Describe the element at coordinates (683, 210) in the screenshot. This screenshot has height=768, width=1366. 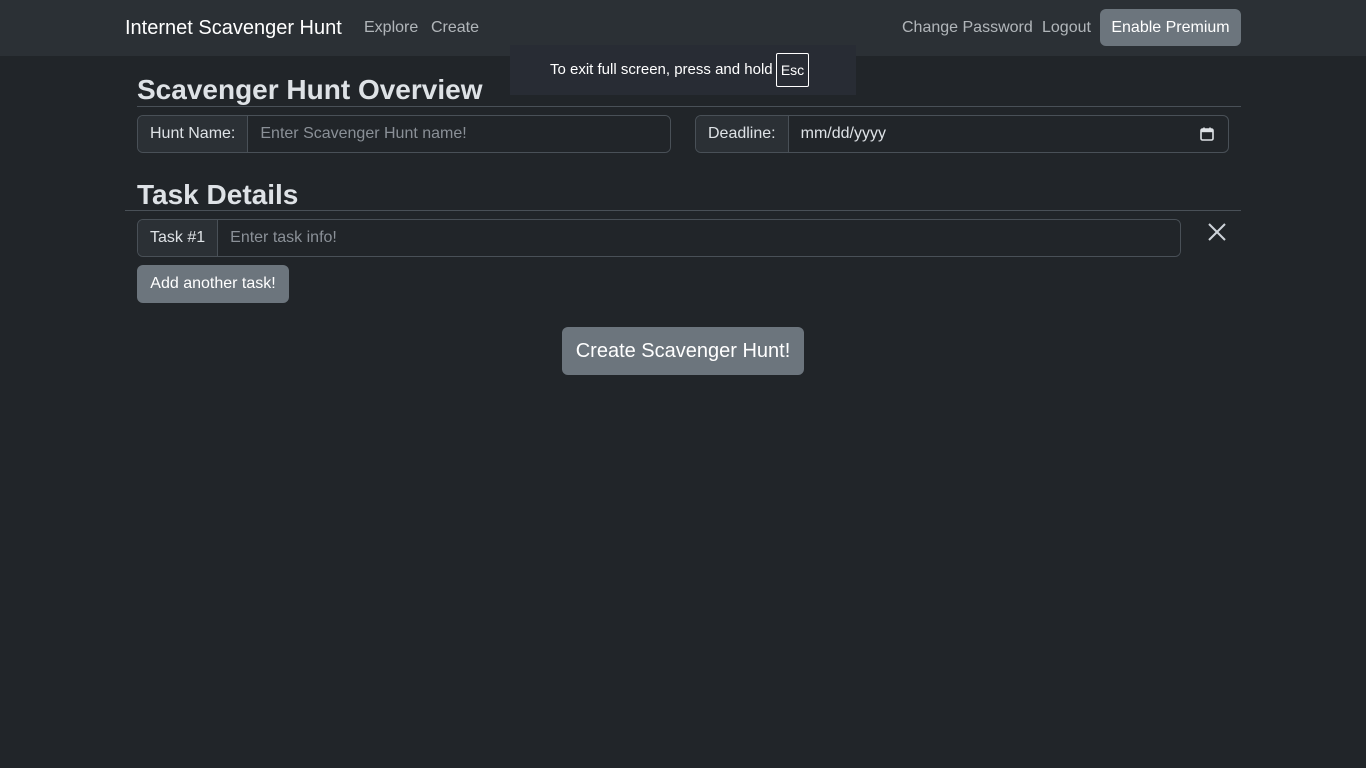
I see `task-divider` at that location.